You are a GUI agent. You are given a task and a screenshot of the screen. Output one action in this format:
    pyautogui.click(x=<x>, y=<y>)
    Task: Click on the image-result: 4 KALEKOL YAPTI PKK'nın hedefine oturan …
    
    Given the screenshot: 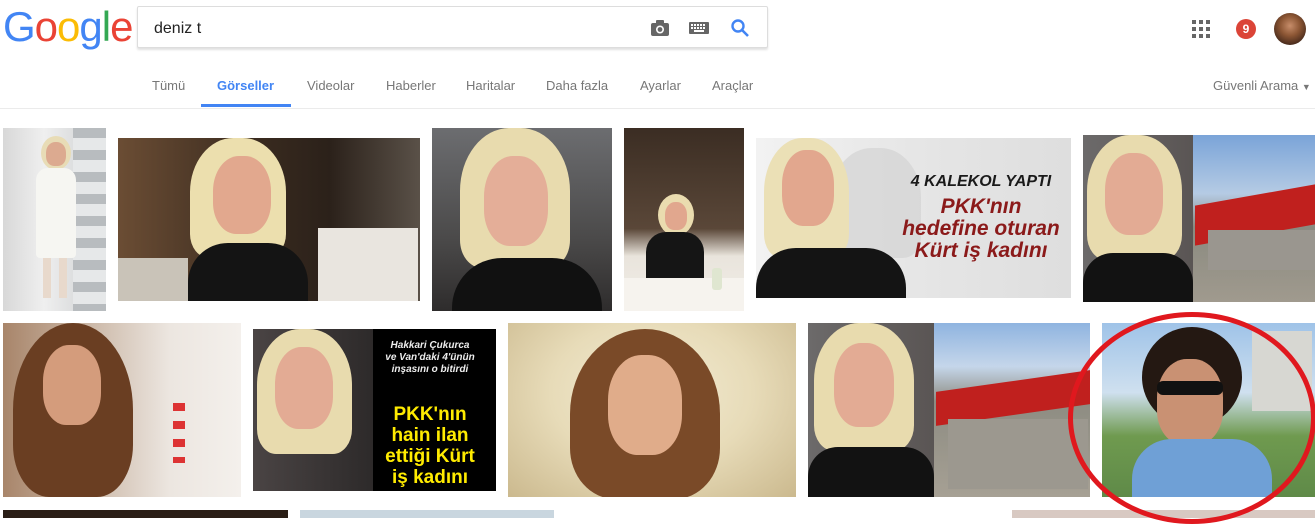 What is the action you would take?
    pyautogui.click(x=913, y=218)
    